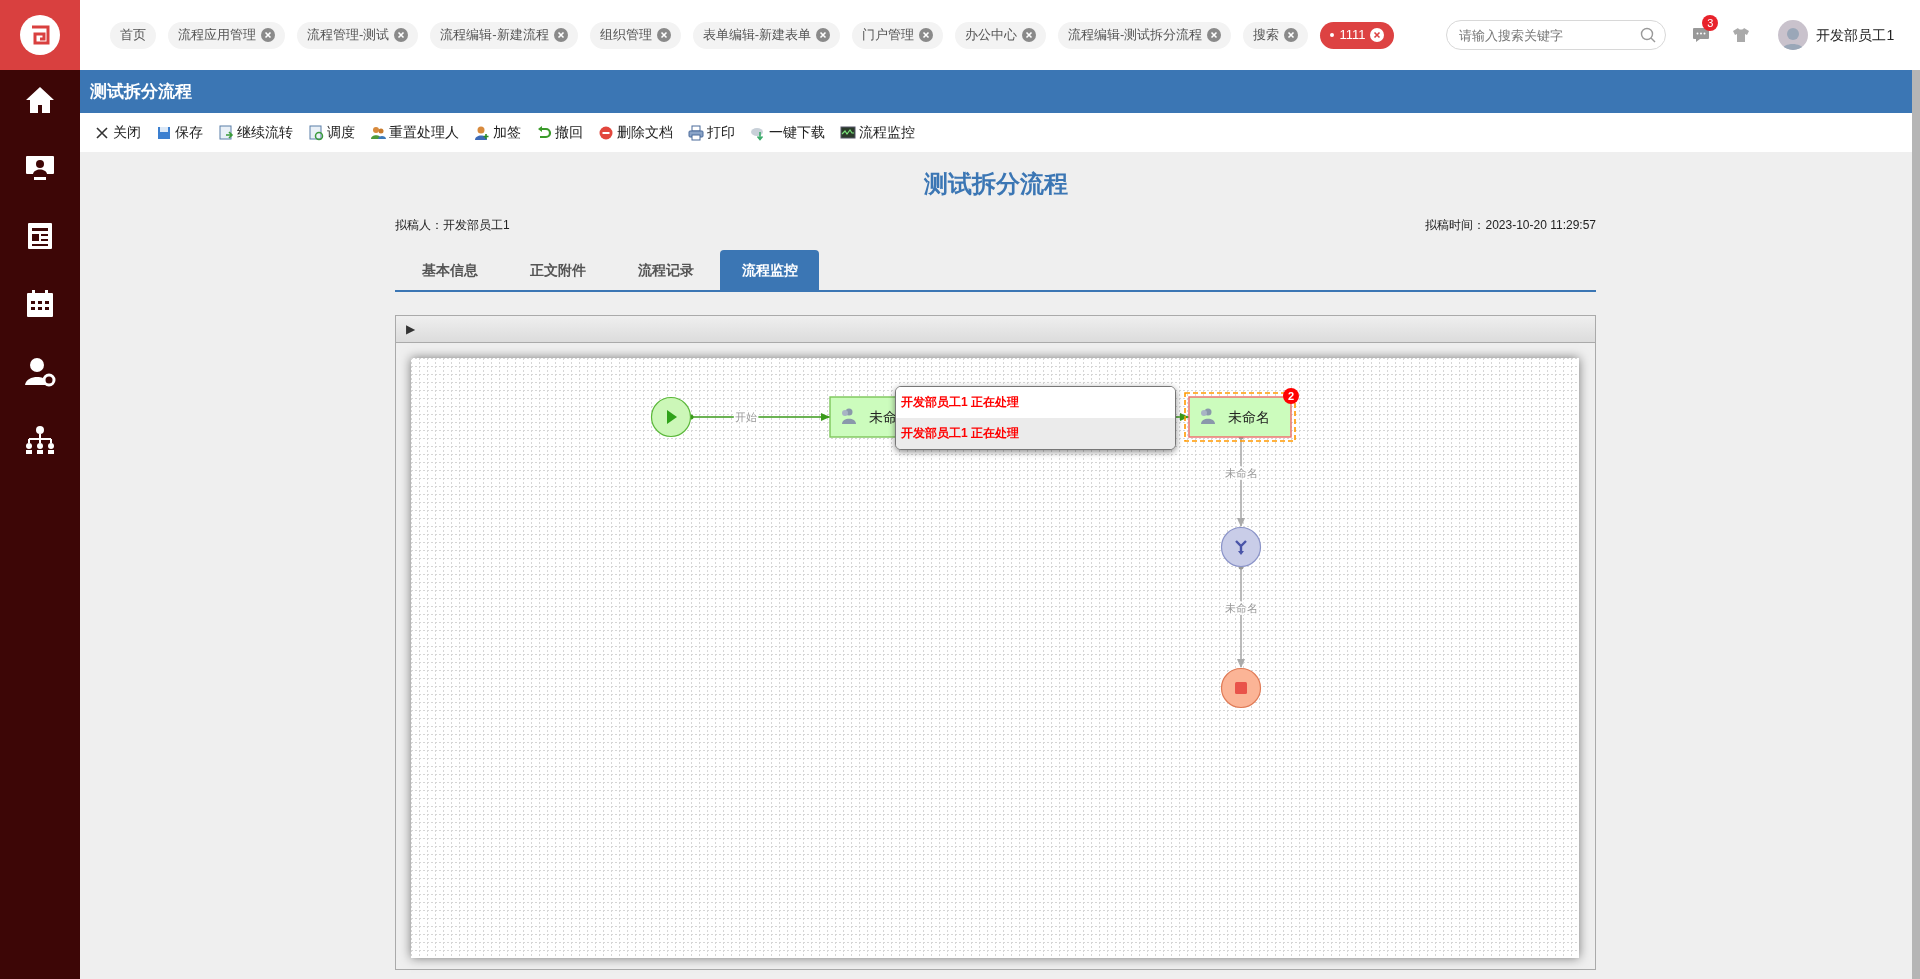 The height and width of the screenshot is (979, 1920). What do you see at coordinates (452, 225) in the screenshot?
I see `drafter-text: 拟稿人：开发部员工1` at bounding box center [452, 225].